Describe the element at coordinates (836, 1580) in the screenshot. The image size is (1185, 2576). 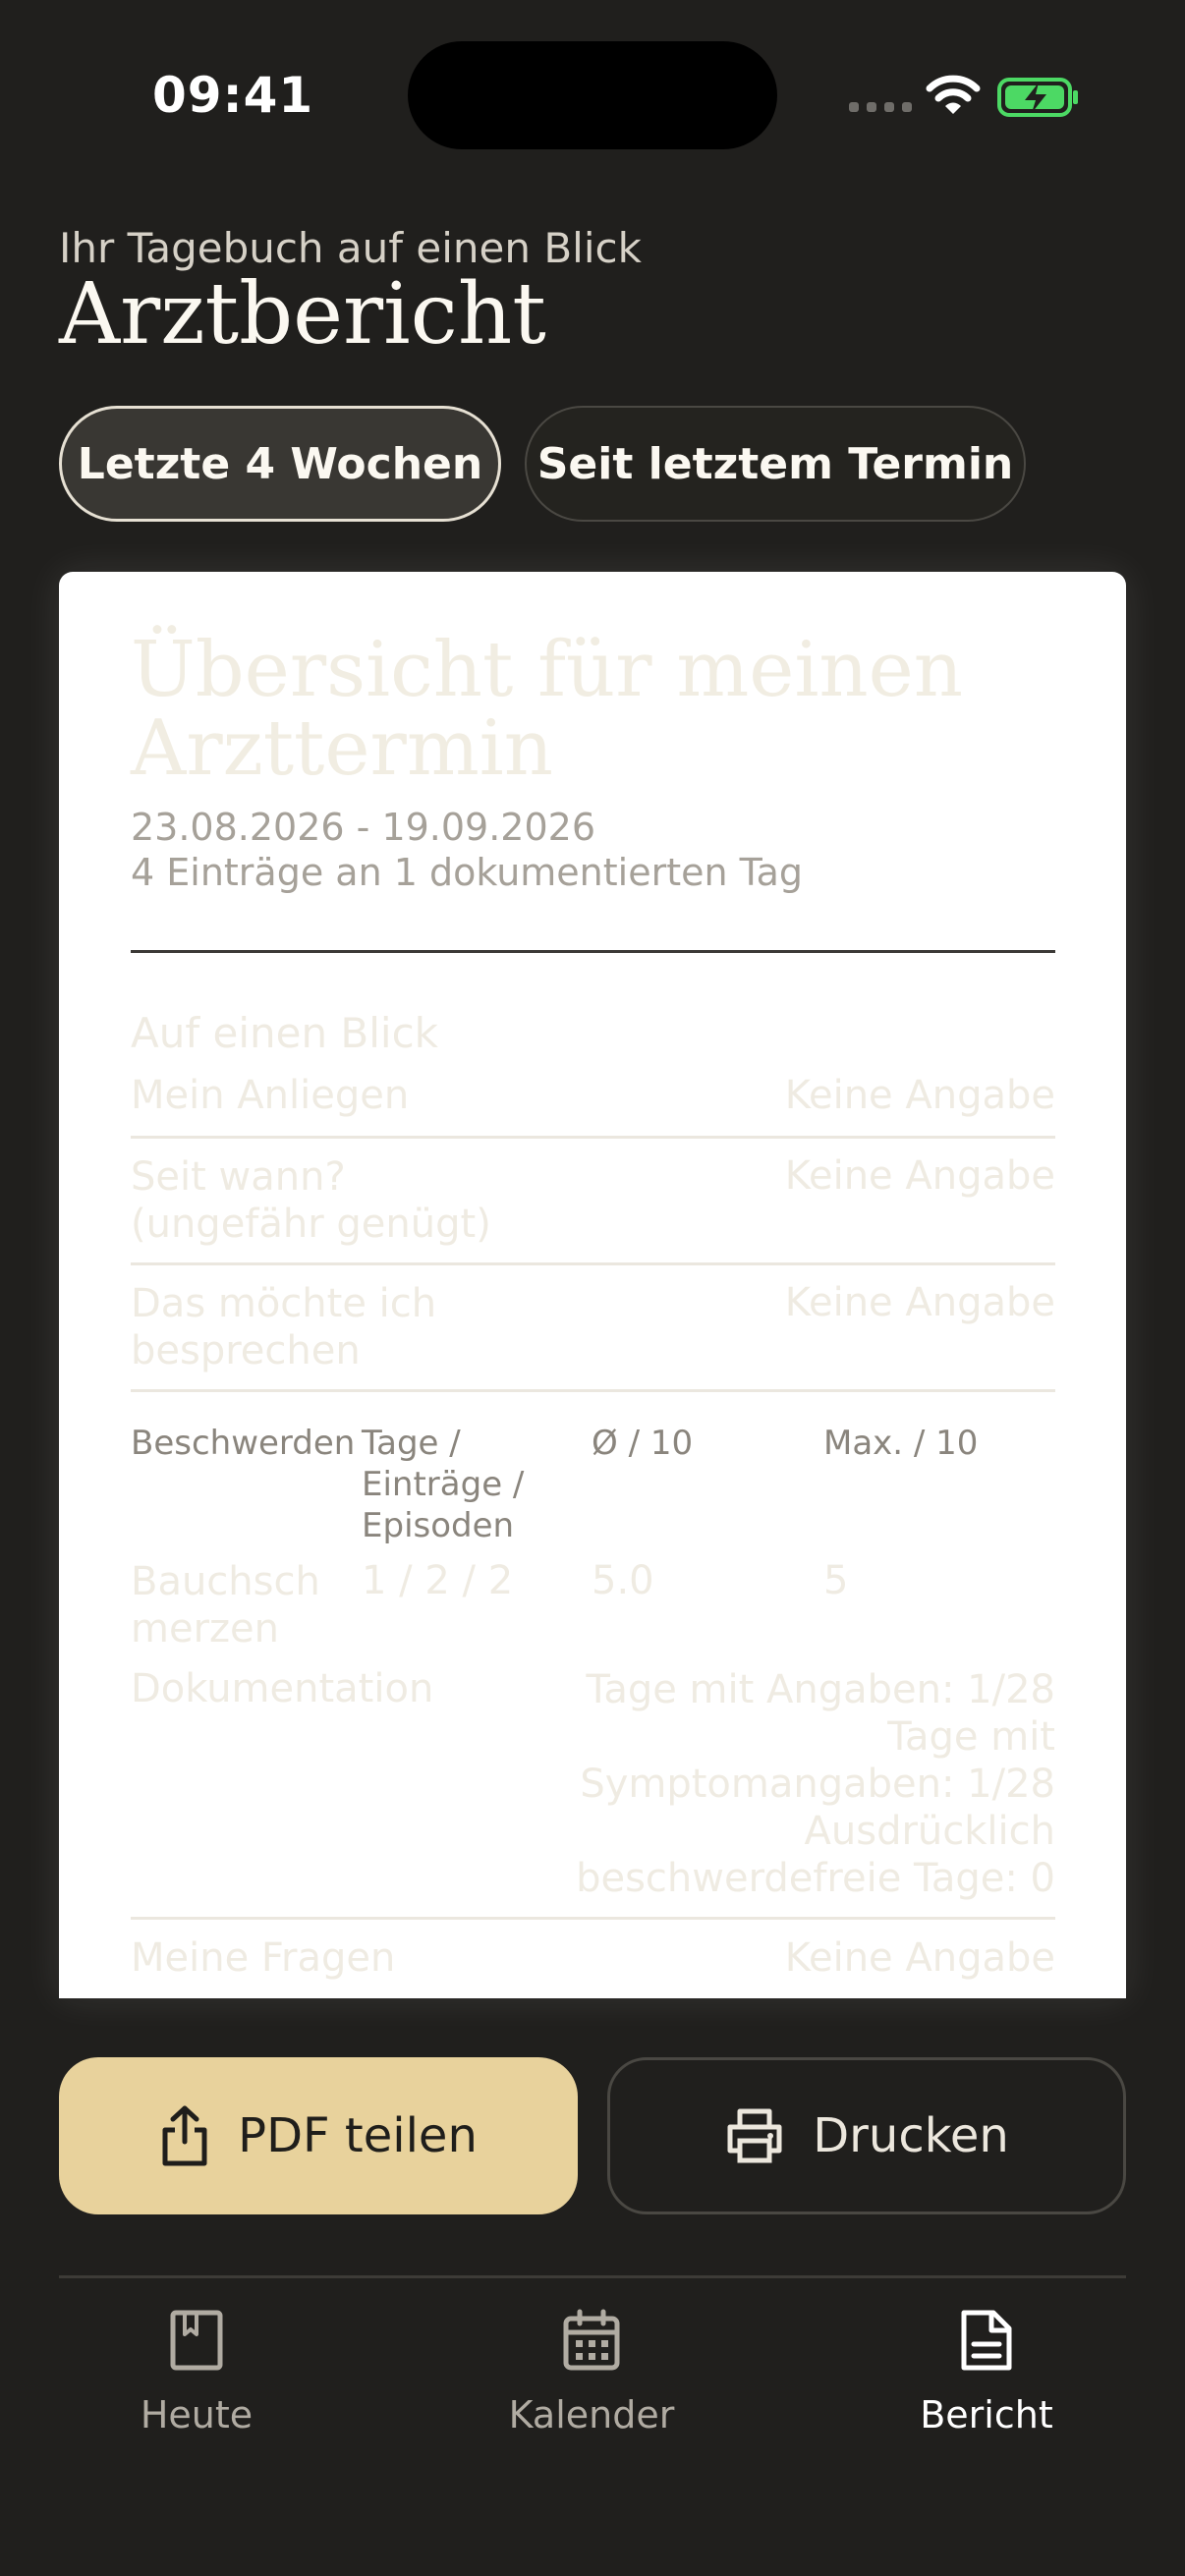
I see `table-cell-max: 5` at that location.